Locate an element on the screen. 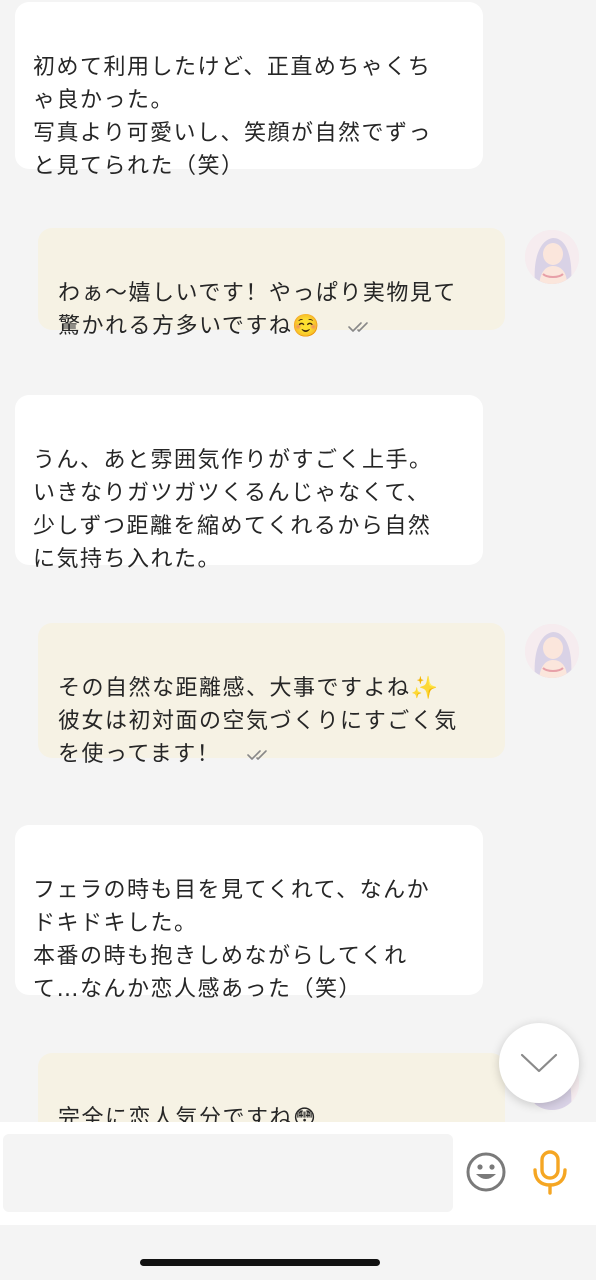  message-text: わぁ〜嬉しいです！やっぱり実物見て 驚かれる方多いですね☺️ is located at coordinates (257, 310).